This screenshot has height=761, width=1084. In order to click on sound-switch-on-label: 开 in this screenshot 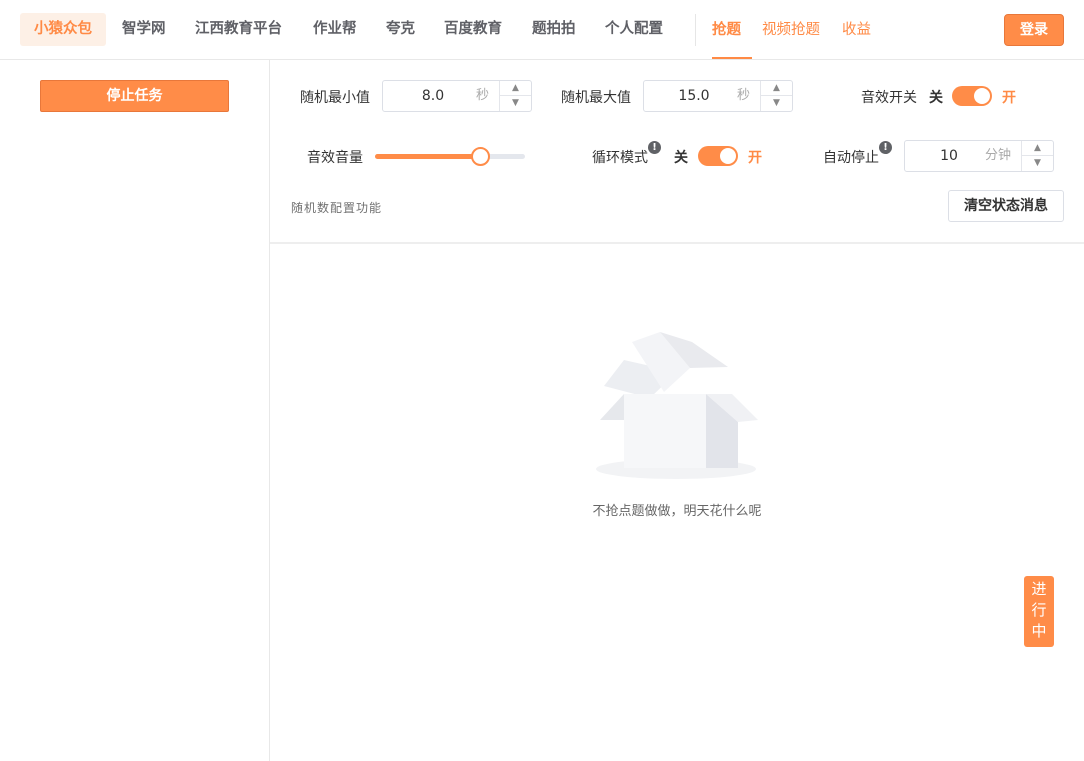, I will do `click(1009, 97)`.